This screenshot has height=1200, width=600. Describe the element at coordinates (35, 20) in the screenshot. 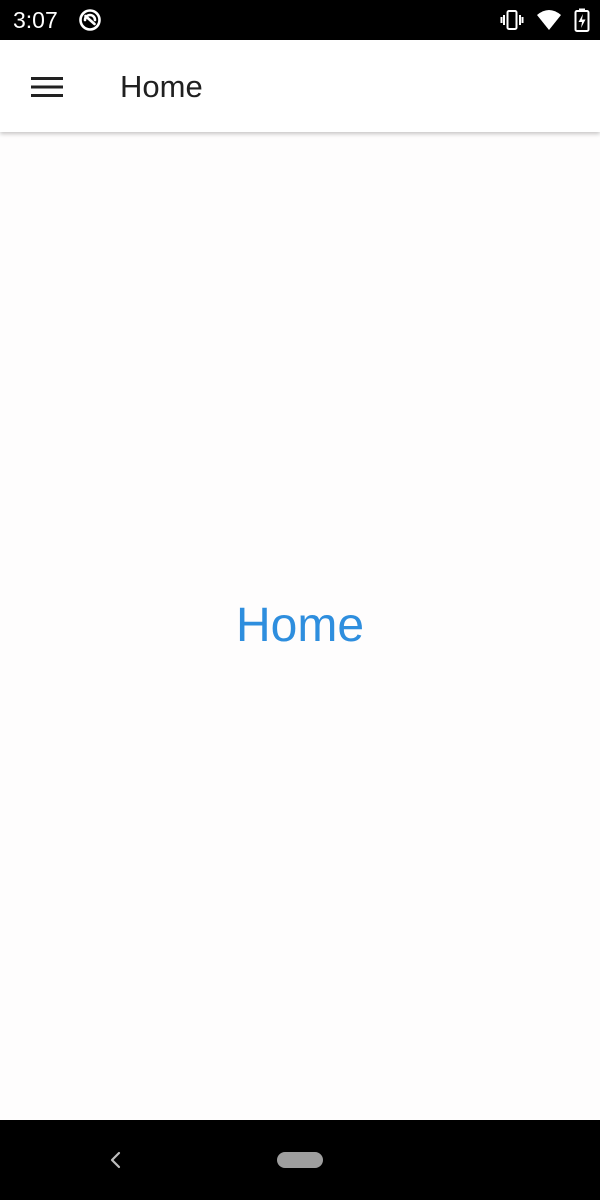

I see `status-time: 3:07` at that location.